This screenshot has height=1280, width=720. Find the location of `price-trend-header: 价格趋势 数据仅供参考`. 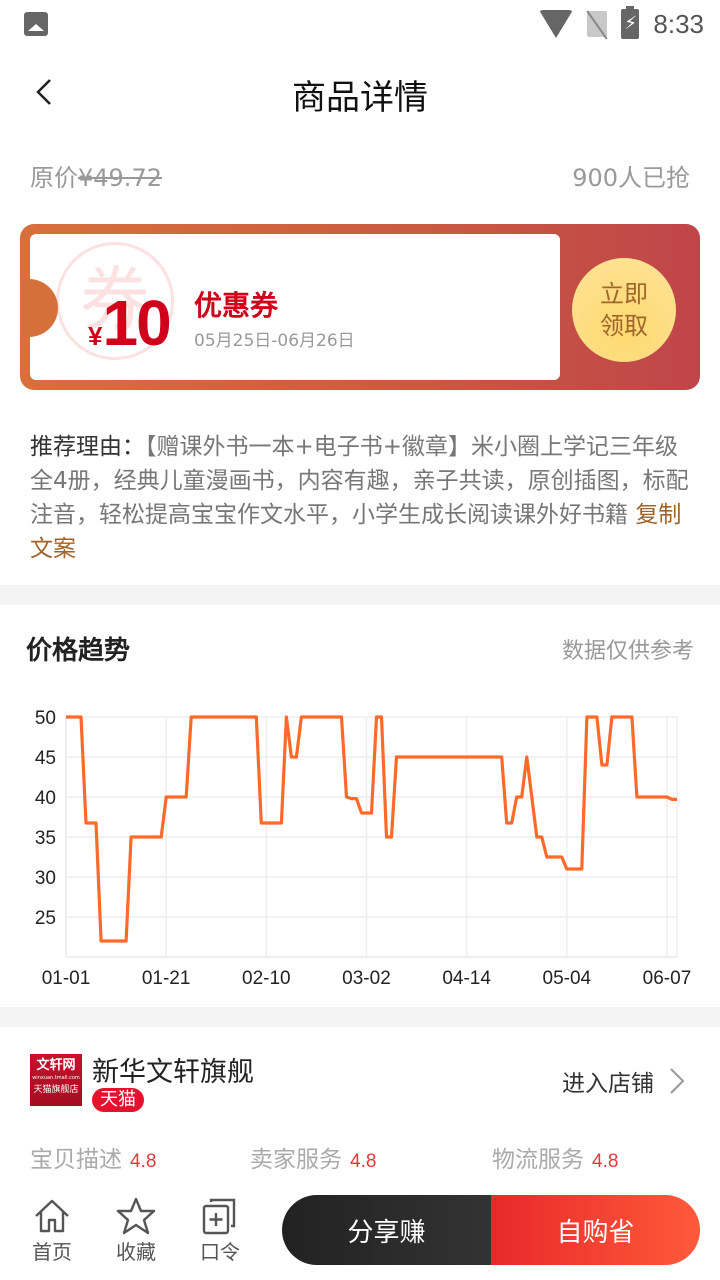

price-trend-header: 价格趋势 数据仅供参考 is located at coordinates (360, 648).